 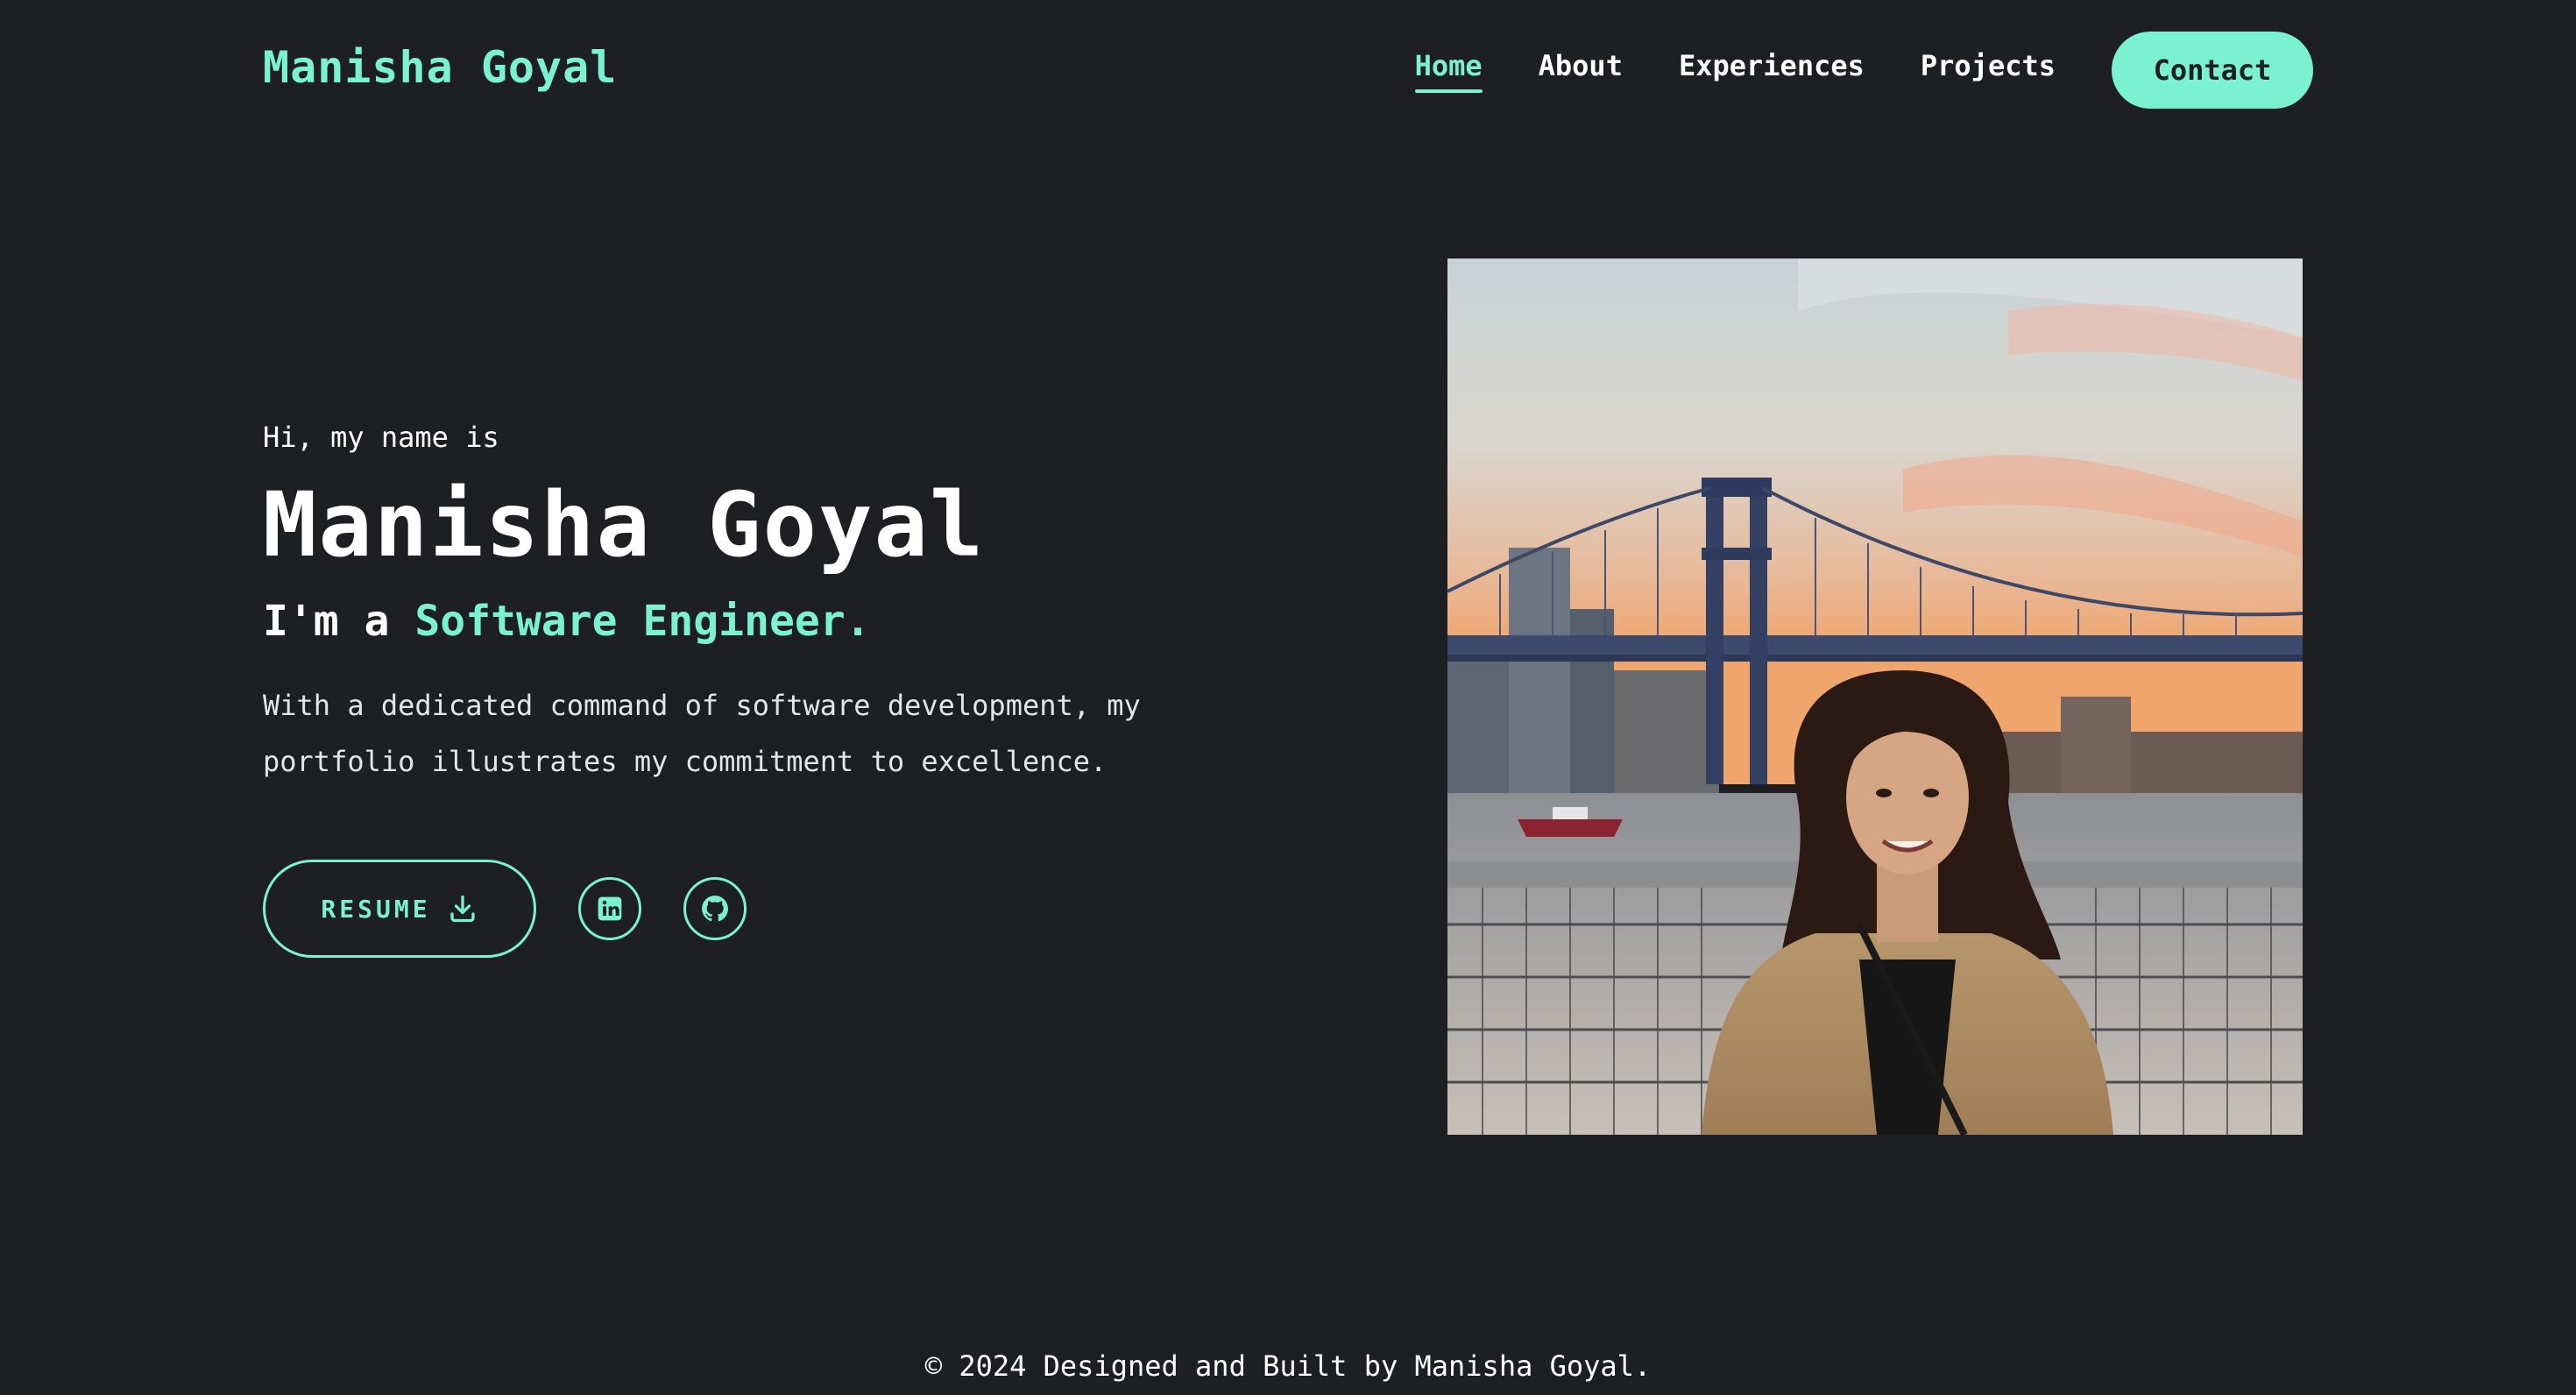 What do you see at coordinates (339, 621) in the screenshot?
I see `role-prefix: I'm a` at bounding box center [339, 621].